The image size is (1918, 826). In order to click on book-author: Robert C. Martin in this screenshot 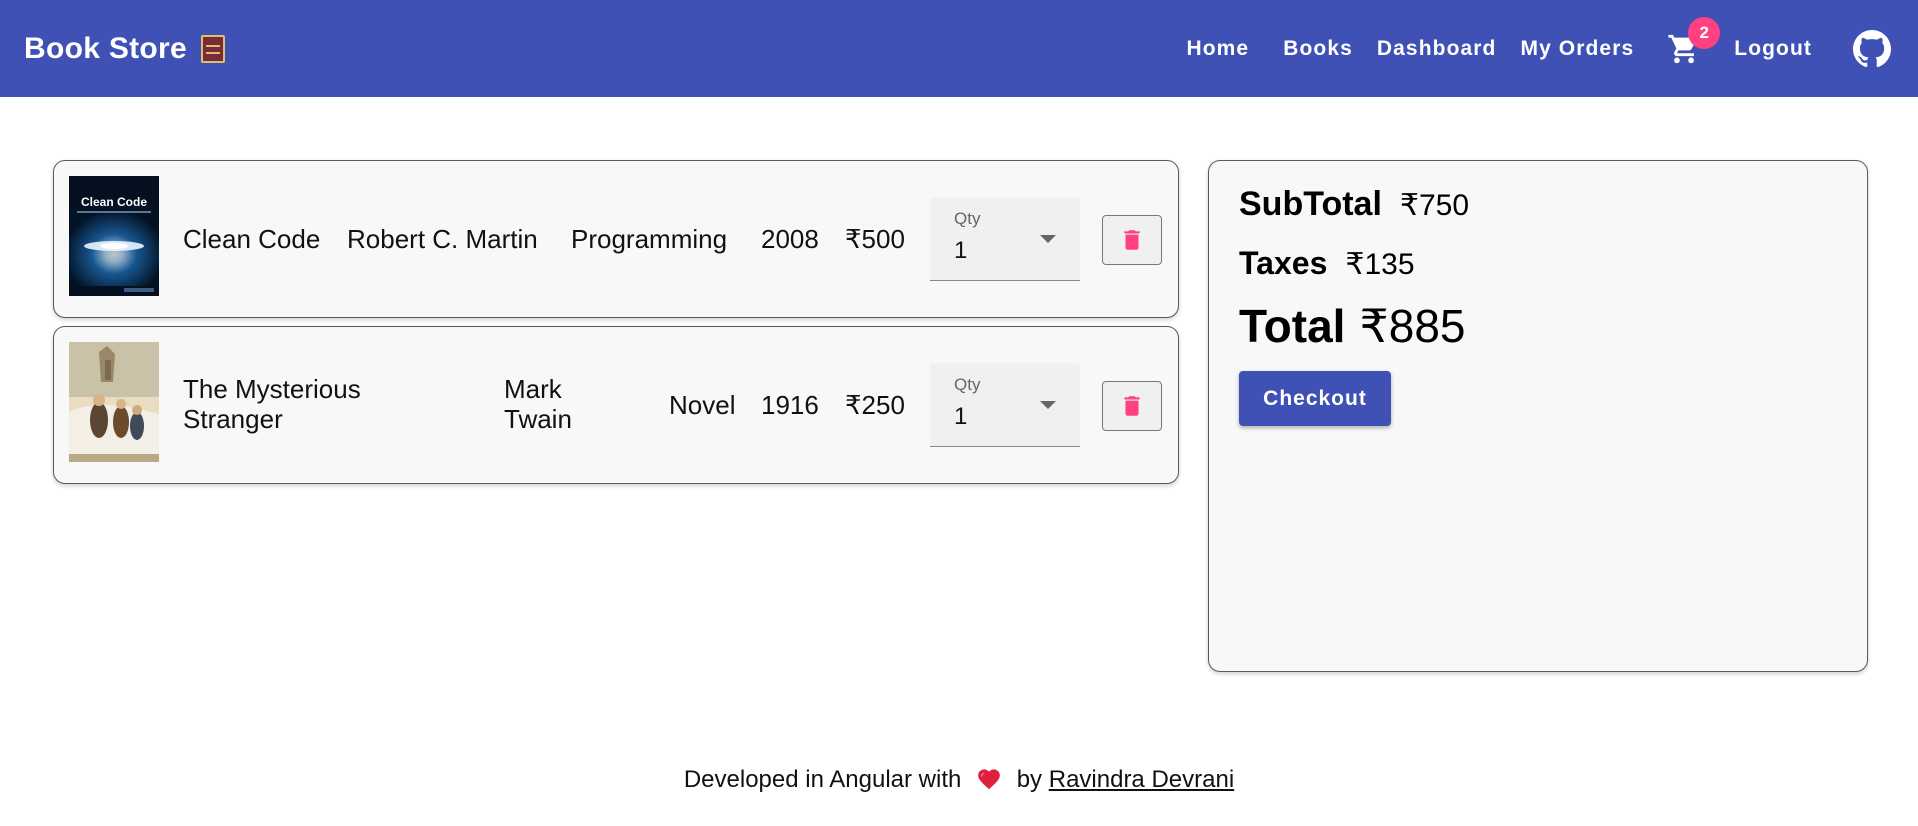, I will do `click(442, 239)`.